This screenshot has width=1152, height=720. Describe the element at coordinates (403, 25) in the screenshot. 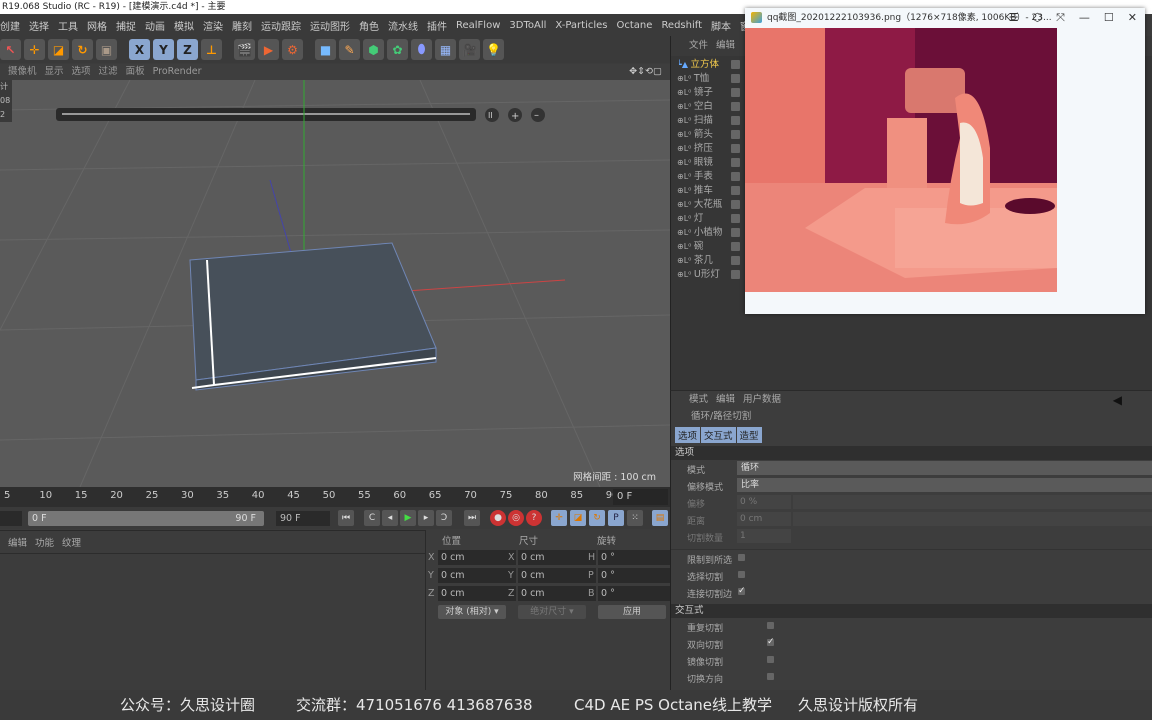

I see `menu-item: 流水线` at that location.